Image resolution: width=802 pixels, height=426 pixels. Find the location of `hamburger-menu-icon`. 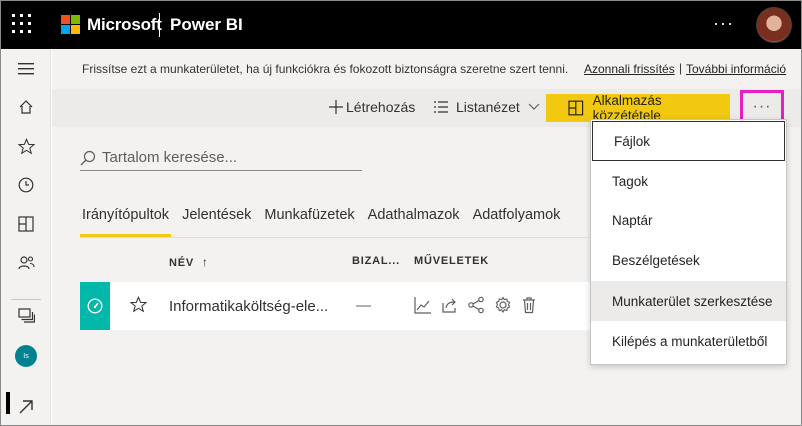

hamburger-menu-icon is located at coordinates (26, 69).